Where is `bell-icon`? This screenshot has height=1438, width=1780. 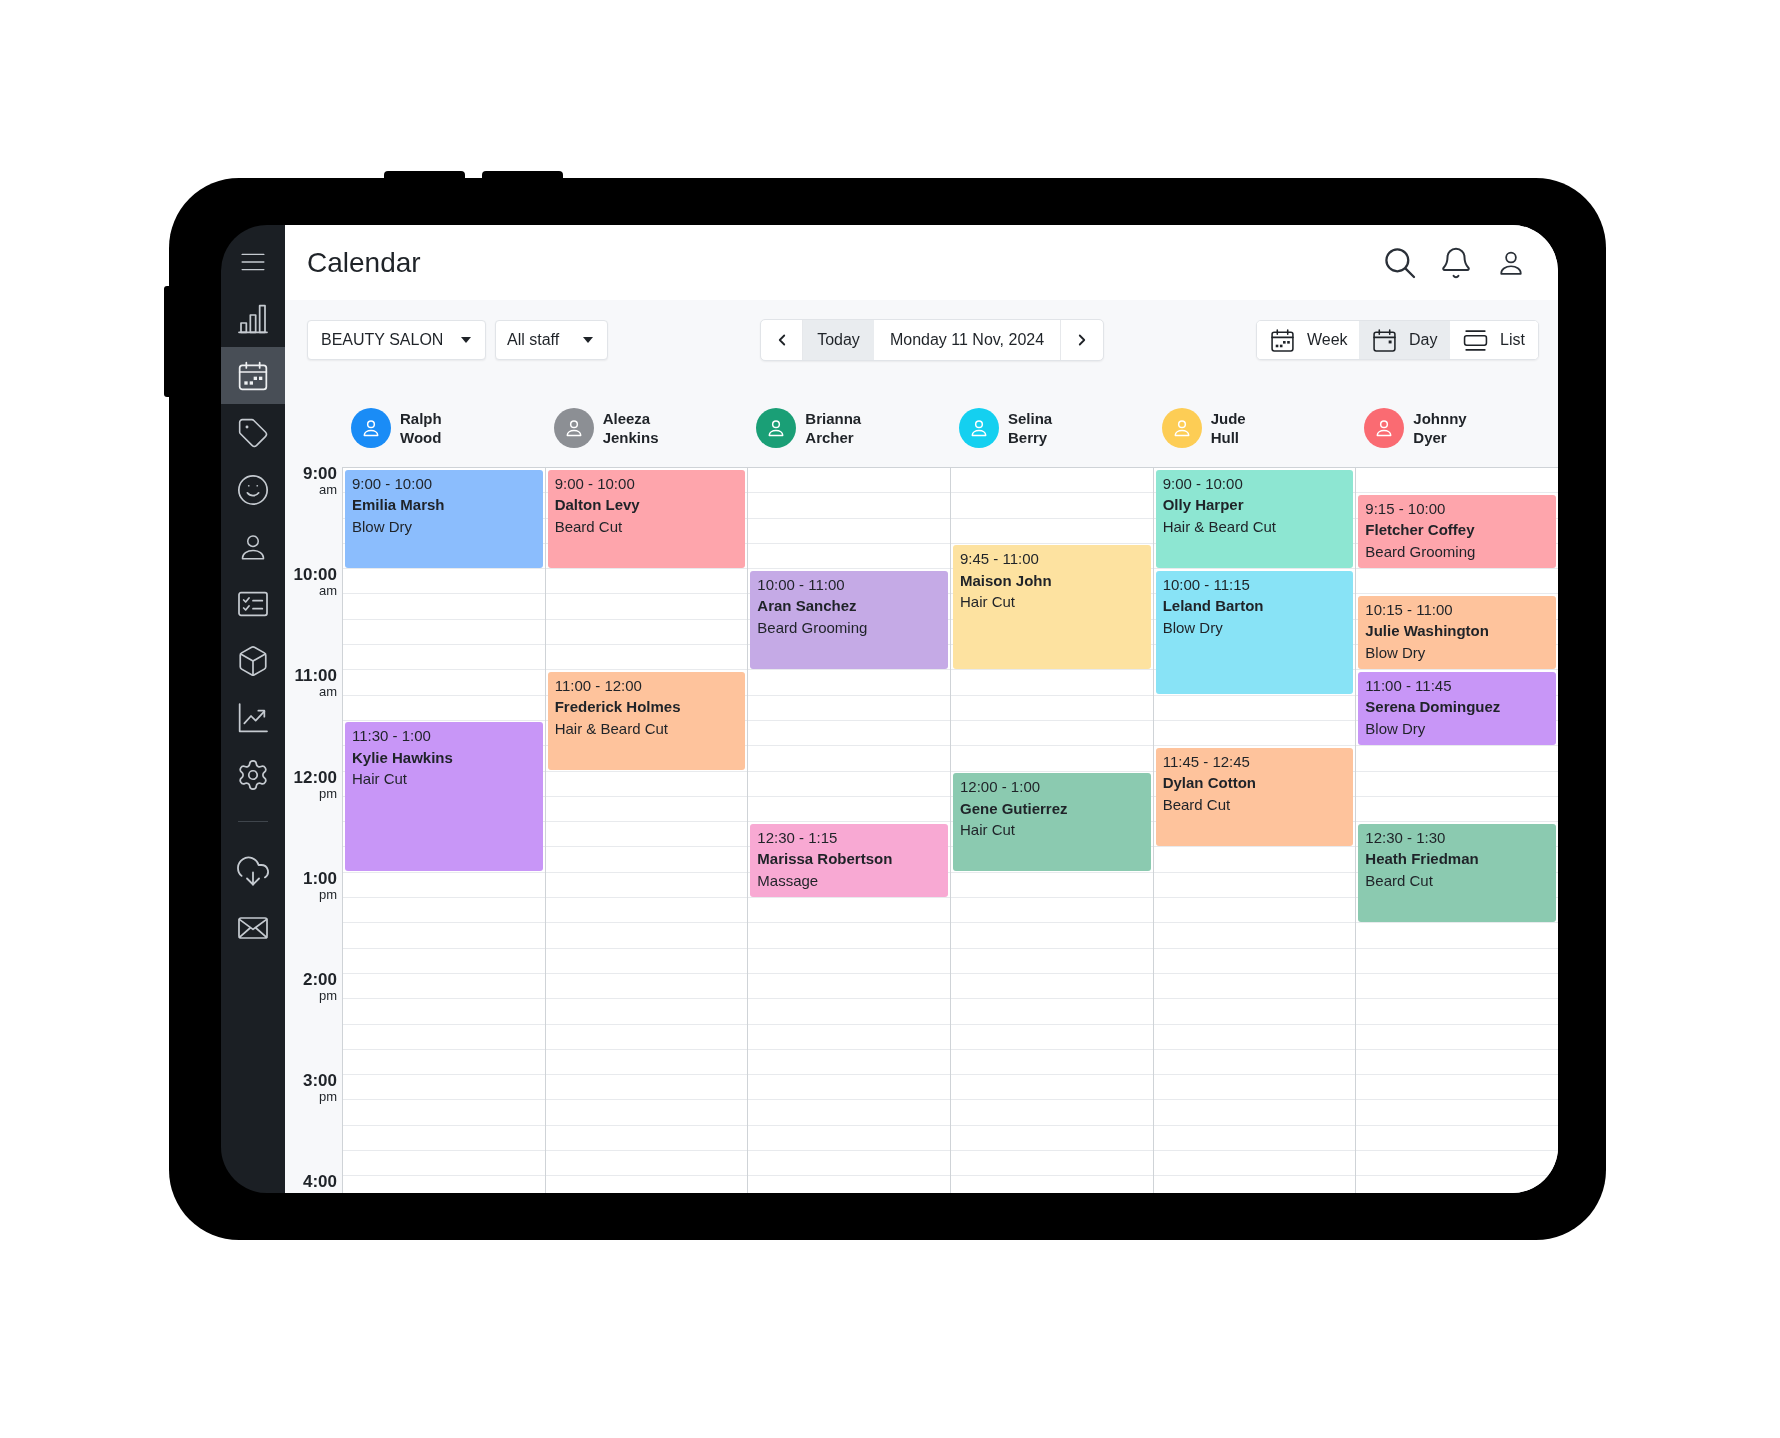
bell-icon is located at coordinates (1456, 262).